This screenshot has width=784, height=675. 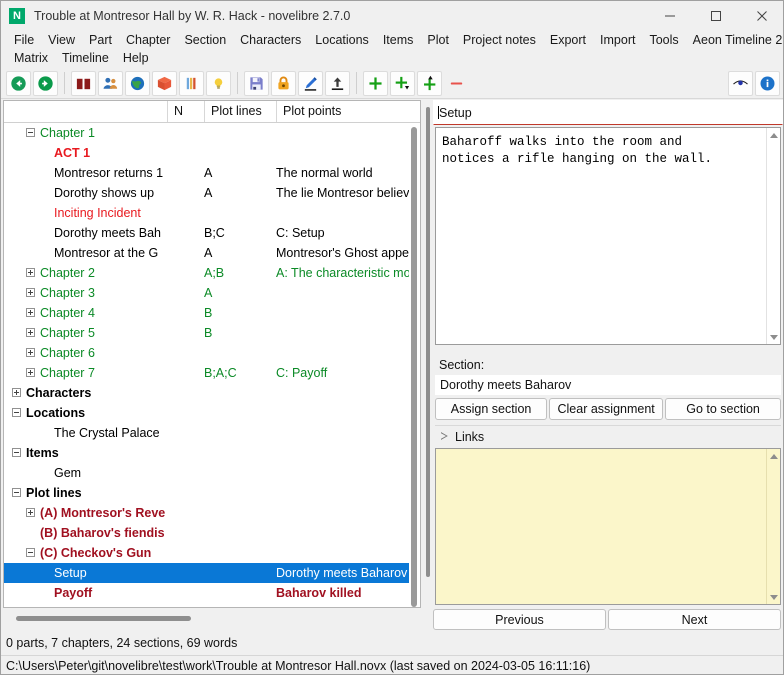 What do you see at coordinates (568, 40) in the screenshot?
I see `menu-export: Export` at bounding box center [568, 40].